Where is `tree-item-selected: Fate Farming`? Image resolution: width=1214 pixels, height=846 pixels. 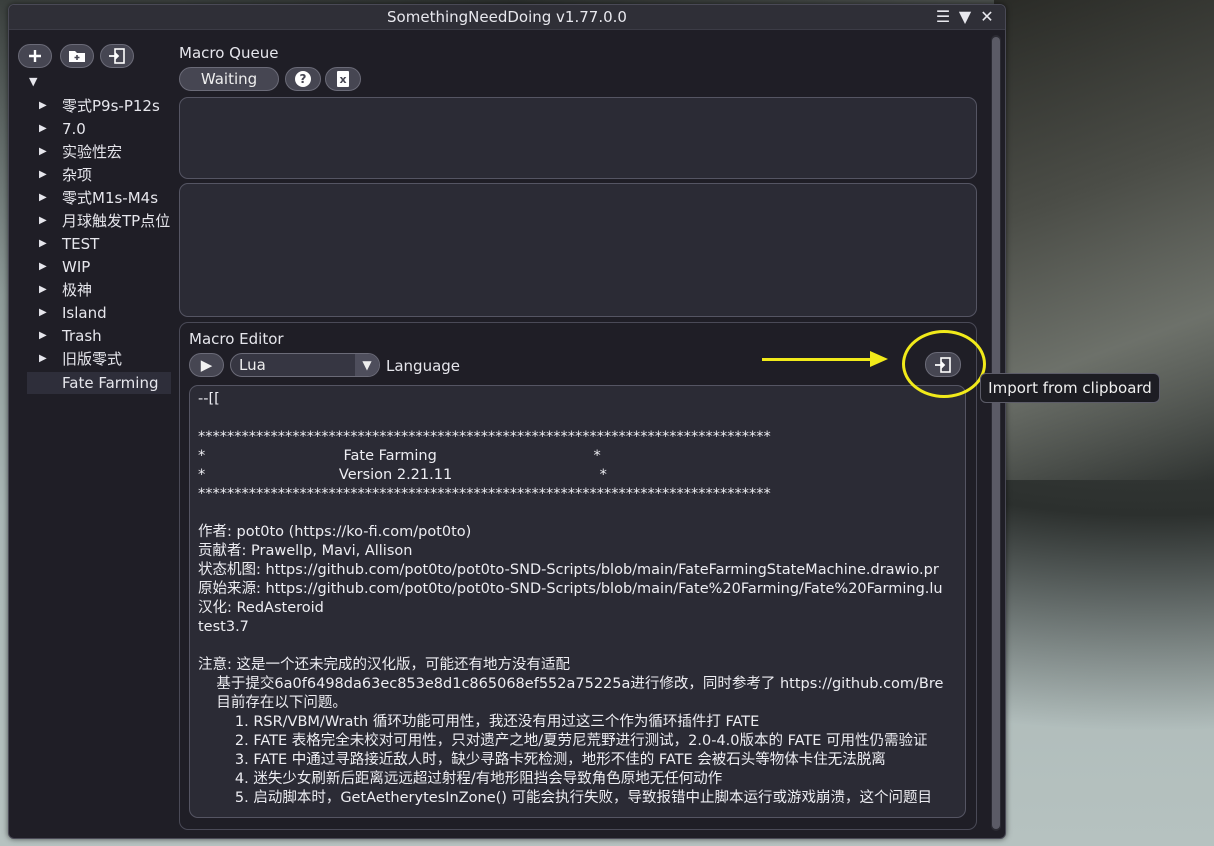
tree-item-selected: Fate Farming is located at coordinates (99, 383).